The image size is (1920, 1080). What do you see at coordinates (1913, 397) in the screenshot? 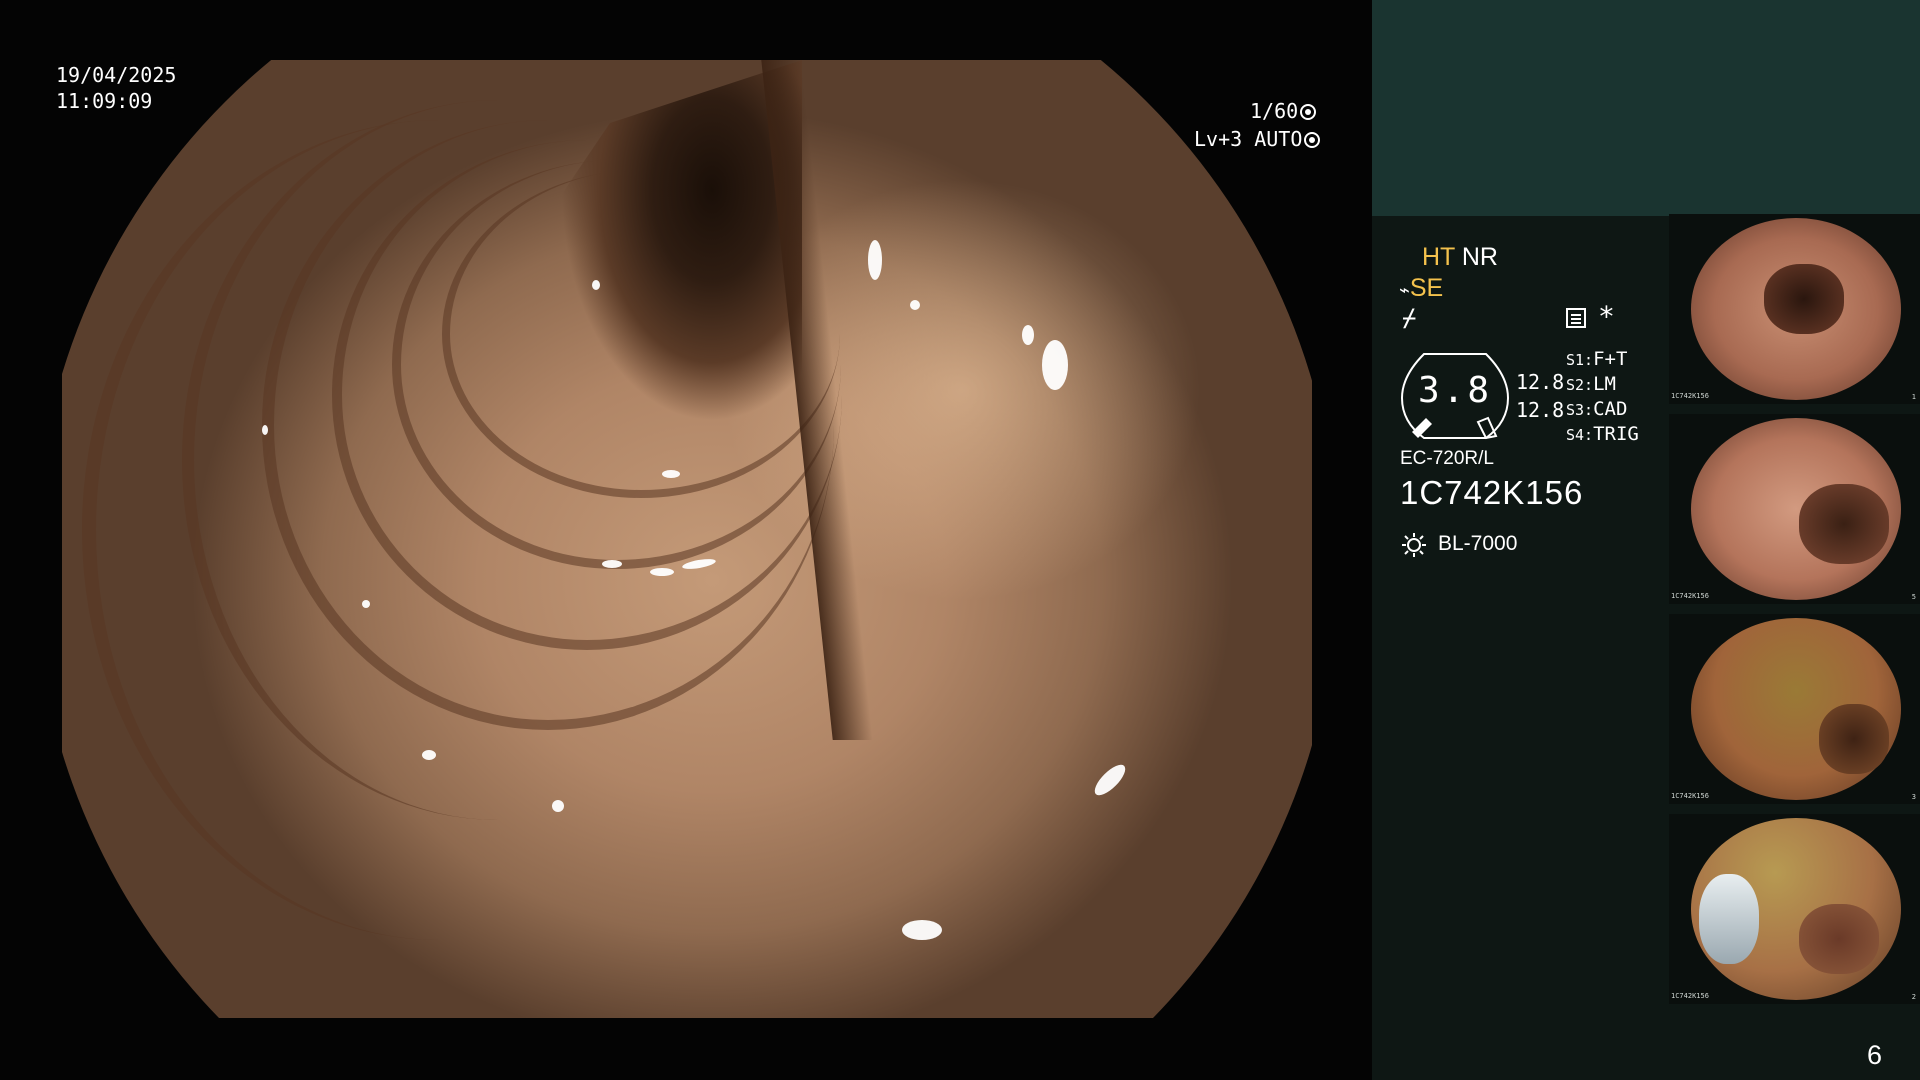
I see `thumbnail-index: 1` at bounding box center [1913, 397].